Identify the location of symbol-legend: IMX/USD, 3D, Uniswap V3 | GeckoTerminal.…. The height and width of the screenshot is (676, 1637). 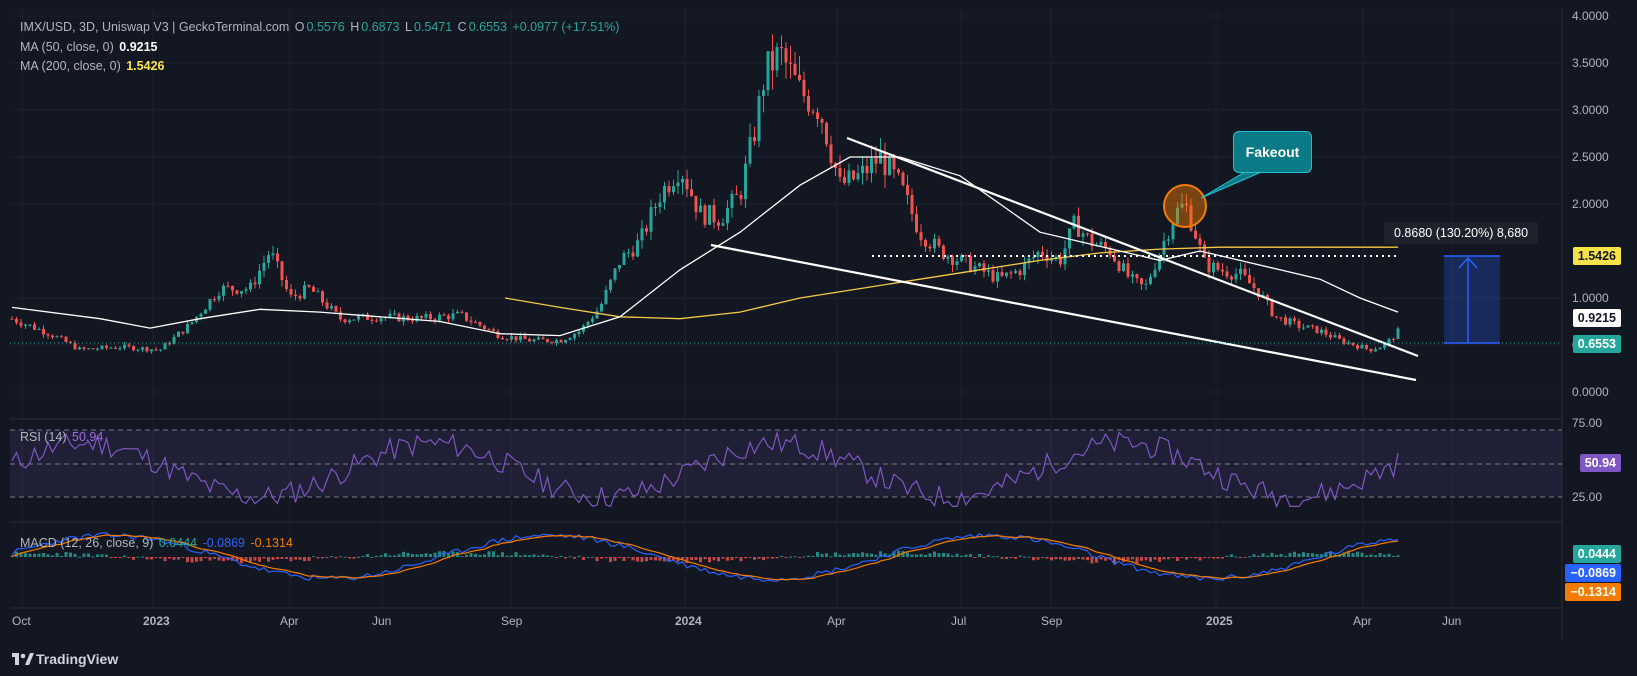
(320, 27).